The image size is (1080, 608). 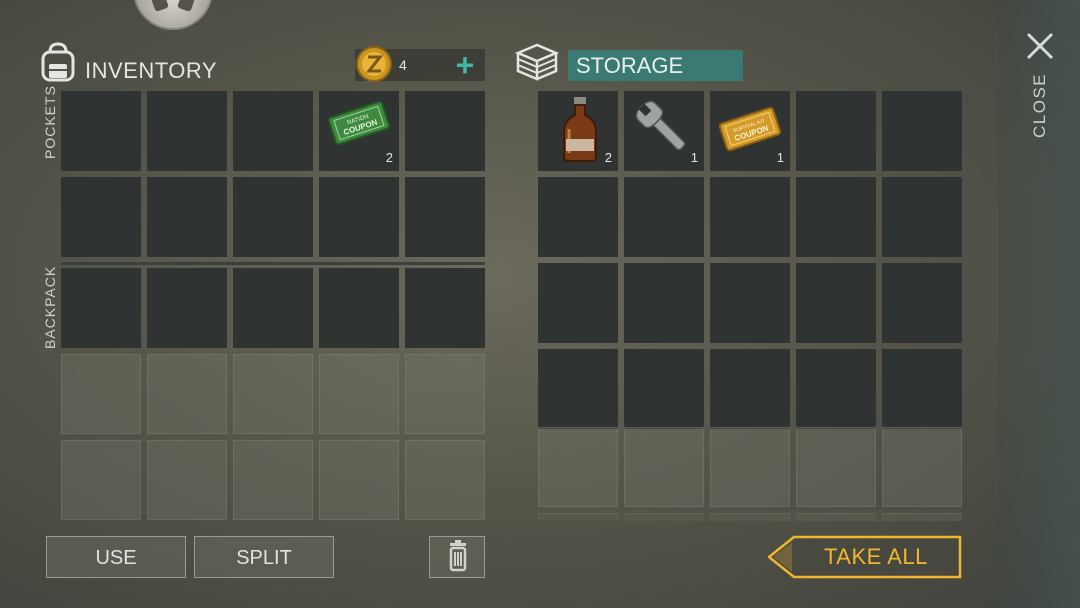 I want to click on avatar-ear-right, so click(x=186, y=6).